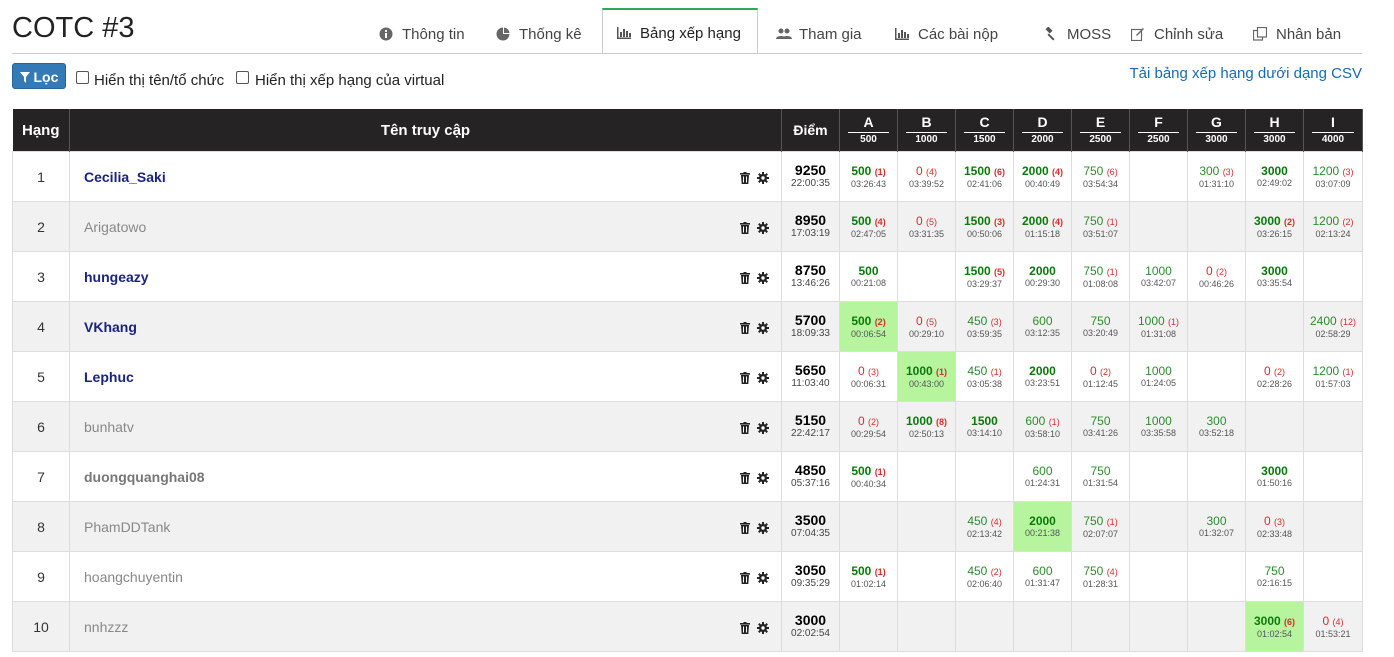  Describe the element at coordinates (1042, 576) in the screenshot. I see `problem-cell: 600 01:31:47` at that location.